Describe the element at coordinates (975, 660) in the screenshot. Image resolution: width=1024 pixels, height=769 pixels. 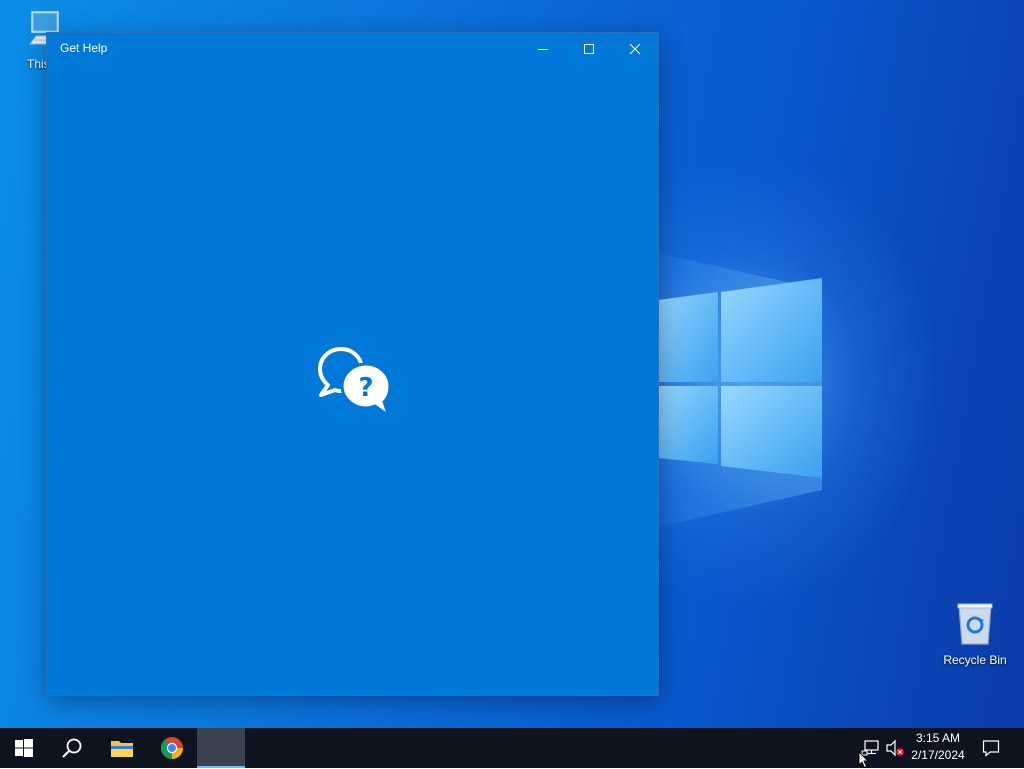
I see `desktop-icon-label: Recycle Bin` at that location.